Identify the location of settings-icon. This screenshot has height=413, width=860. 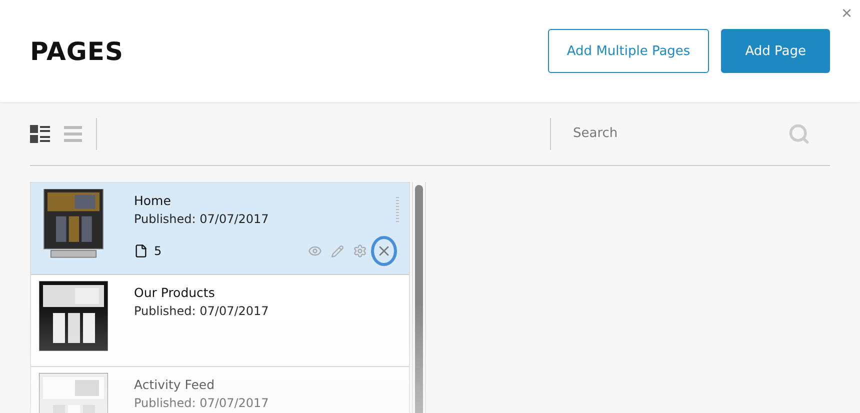
(360, 251).